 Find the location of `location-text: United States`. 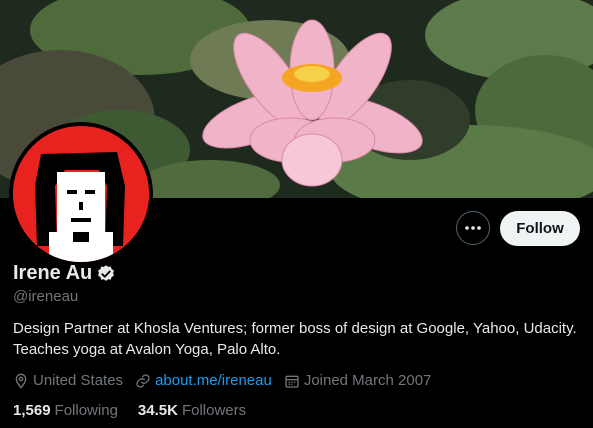

location-text: United States is located at coordinates (78, 380).